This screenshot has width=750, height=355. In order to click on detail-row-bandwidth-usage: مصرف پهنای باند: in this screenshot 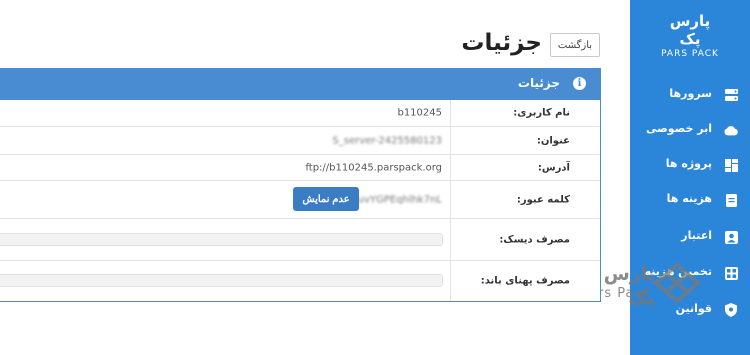, I will do `click(300, 281)`.